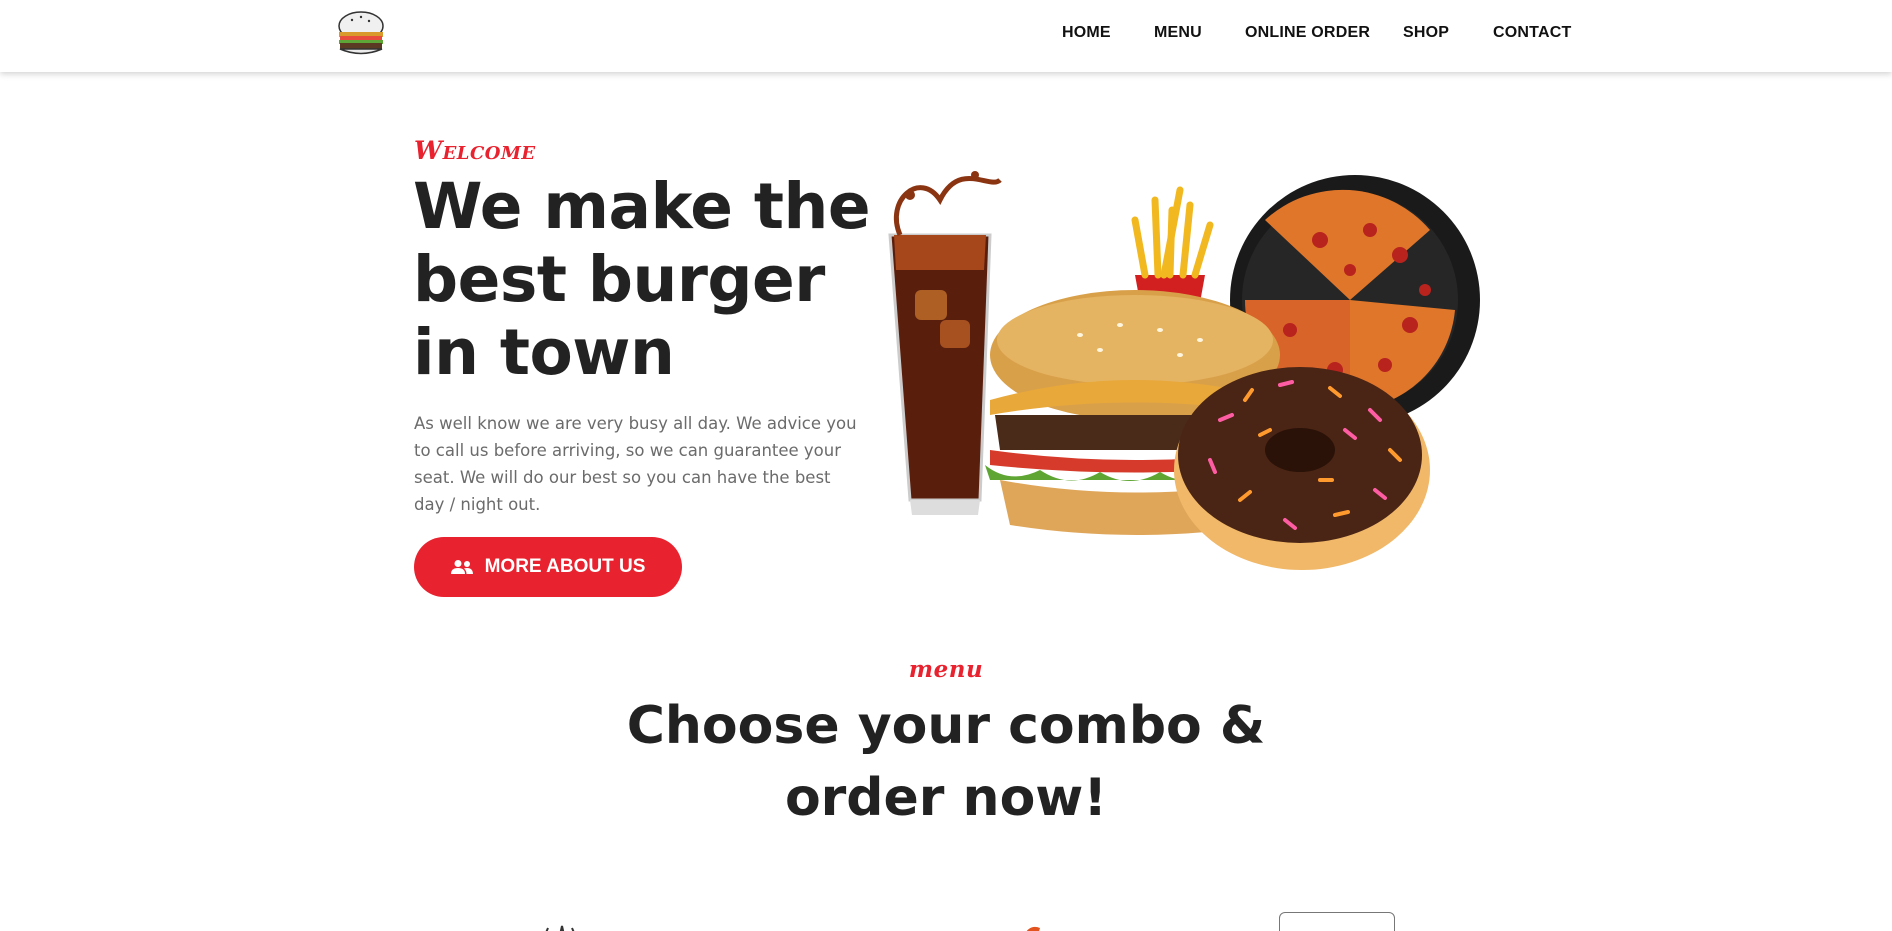 The width and height of the screenshot is (1892, 931). I want to click on burger-logo-icon, so click(361, 33).